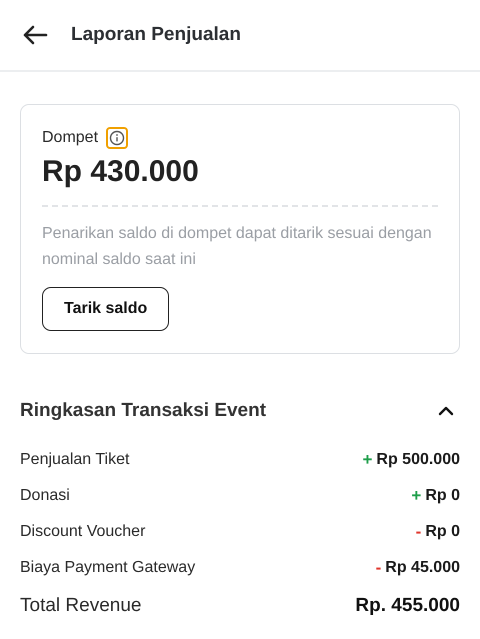  I want to click on wallet-note: Penarikan saldo di dompet dapat ditarik sesuai dengan nominal saldo saat ini, so click(237, 247).